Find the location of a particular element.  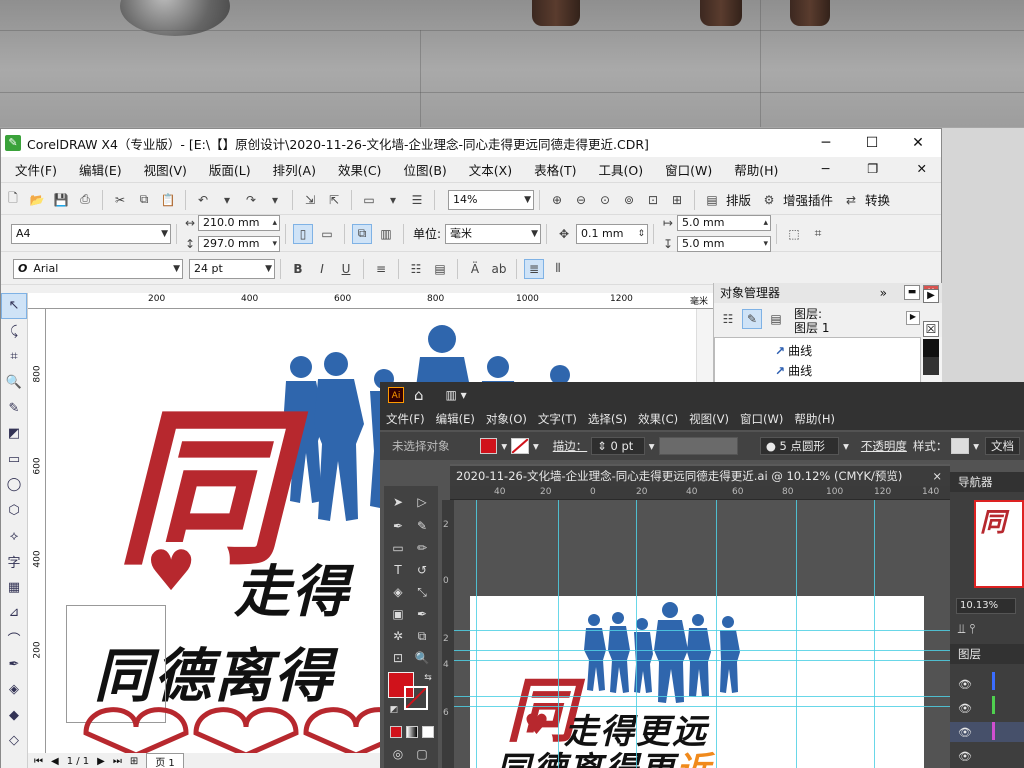

document-tab-close-icon: × is located at coordinates (937, 476).